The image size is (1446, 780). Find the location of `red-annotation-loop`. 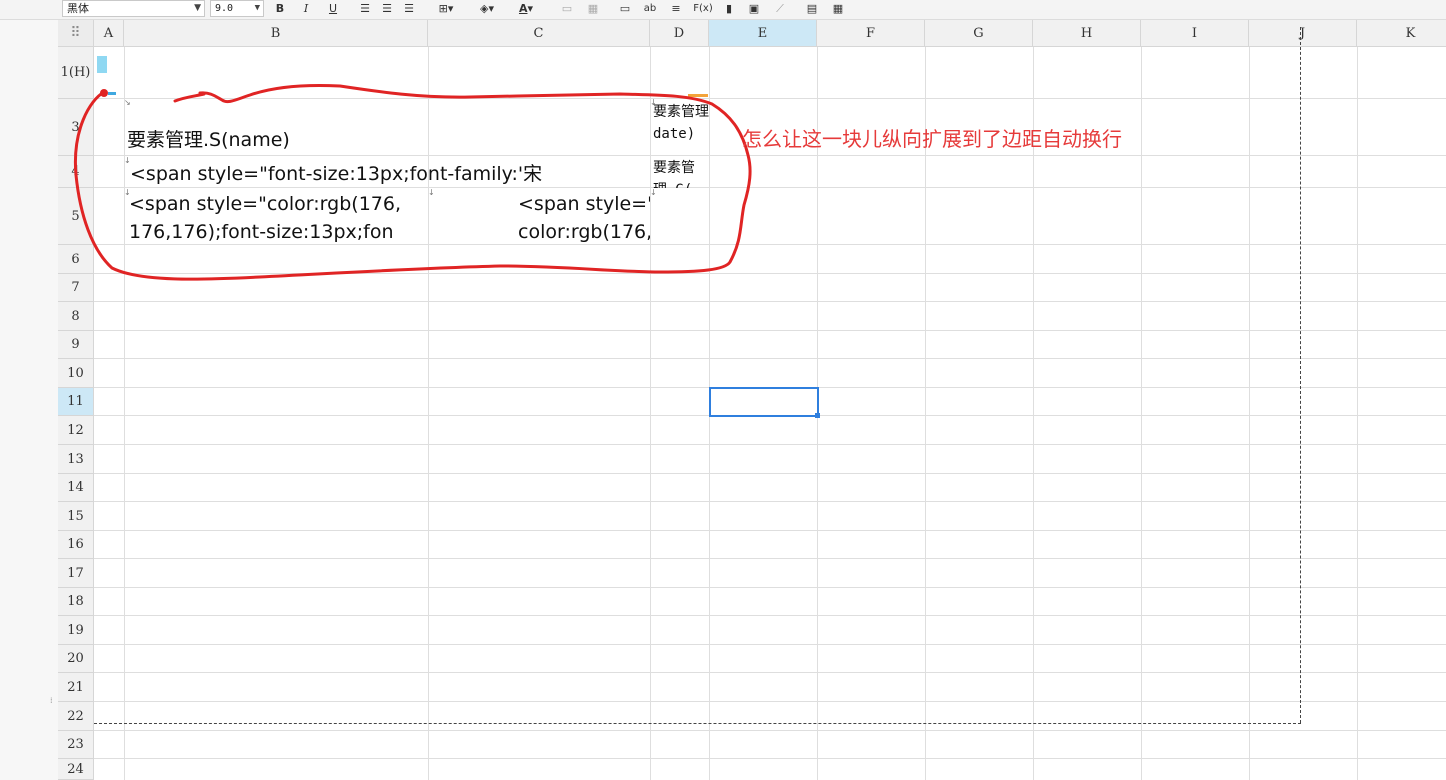

red-annotation-loop is located at coordinates (412, 182).